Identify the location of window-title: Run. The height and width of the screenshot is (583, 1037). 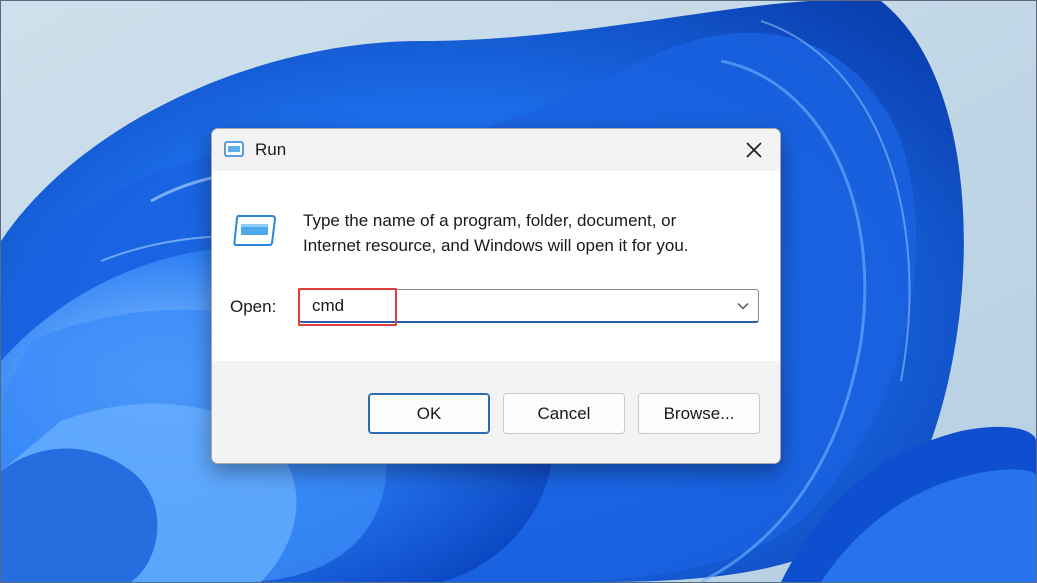
(271, 149).